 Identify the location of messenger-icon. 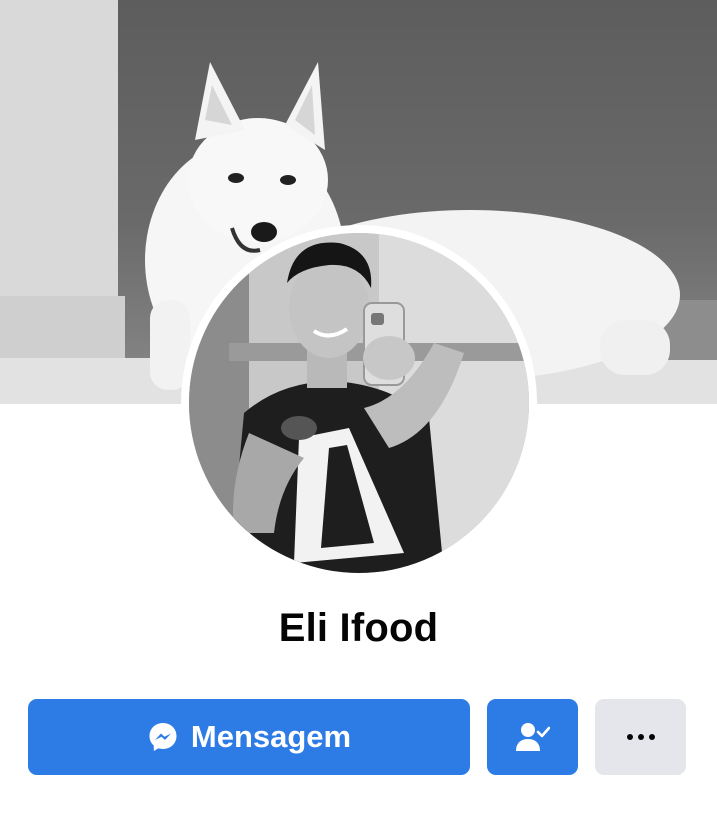
(163, 737).